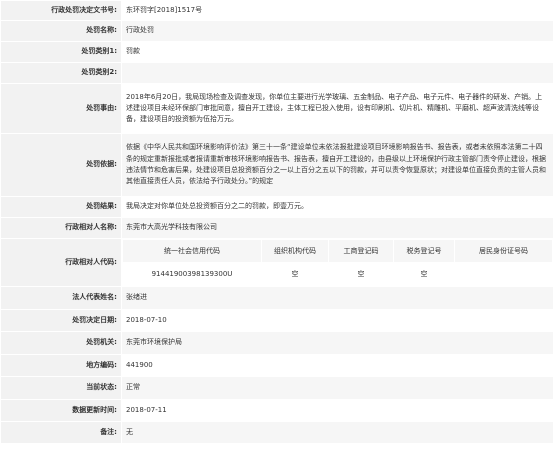  Describe the element at coordinates (61, 343) in the screenshot. I see `authority-label: 处罚机关:` at that location.